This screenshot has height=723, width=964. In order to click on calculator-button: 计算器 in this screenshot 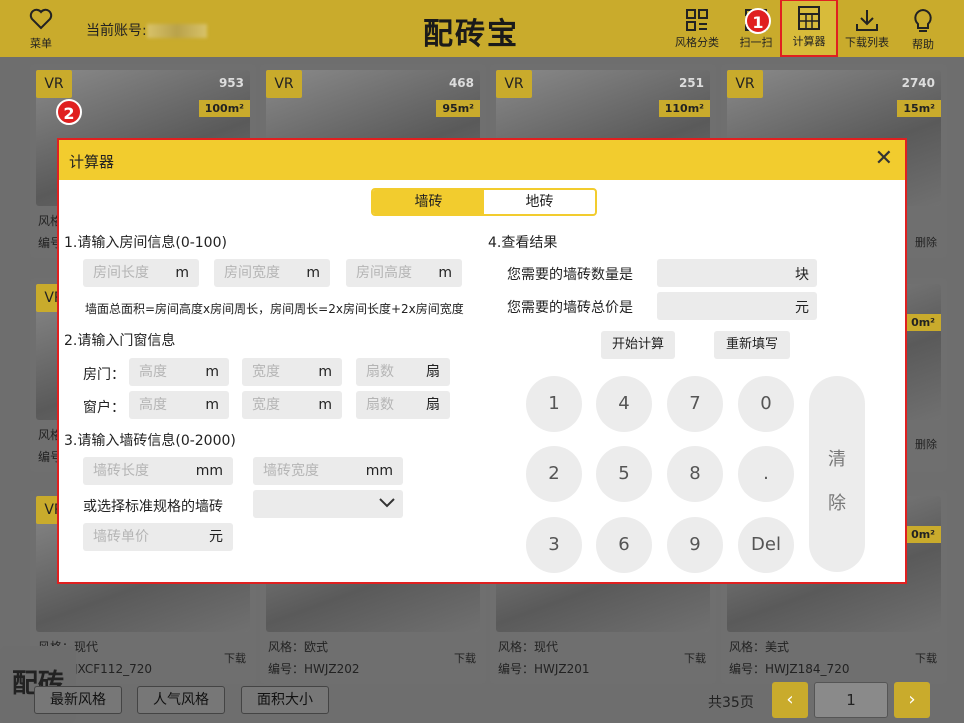, I will do `click(809, 28)`.